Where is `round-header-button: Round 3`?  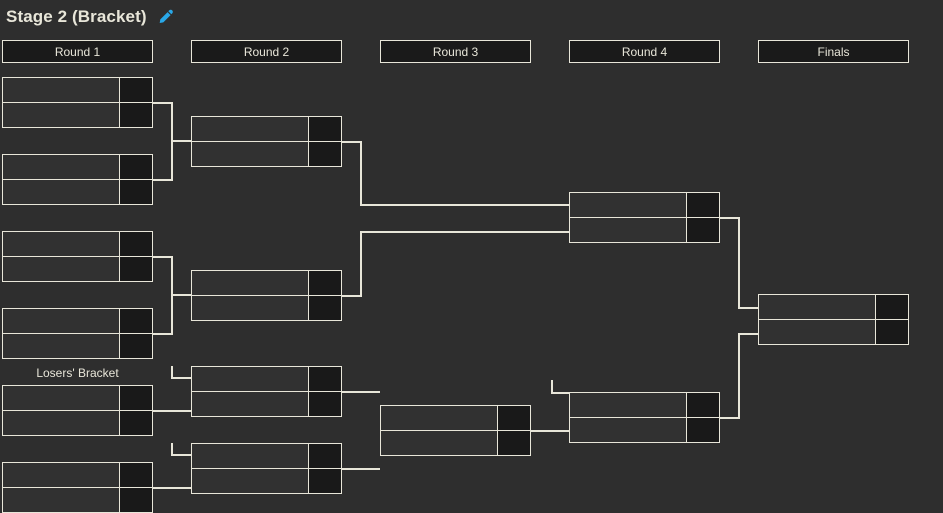
round-header-button: Round 3 is located at coordinates (455, 51).